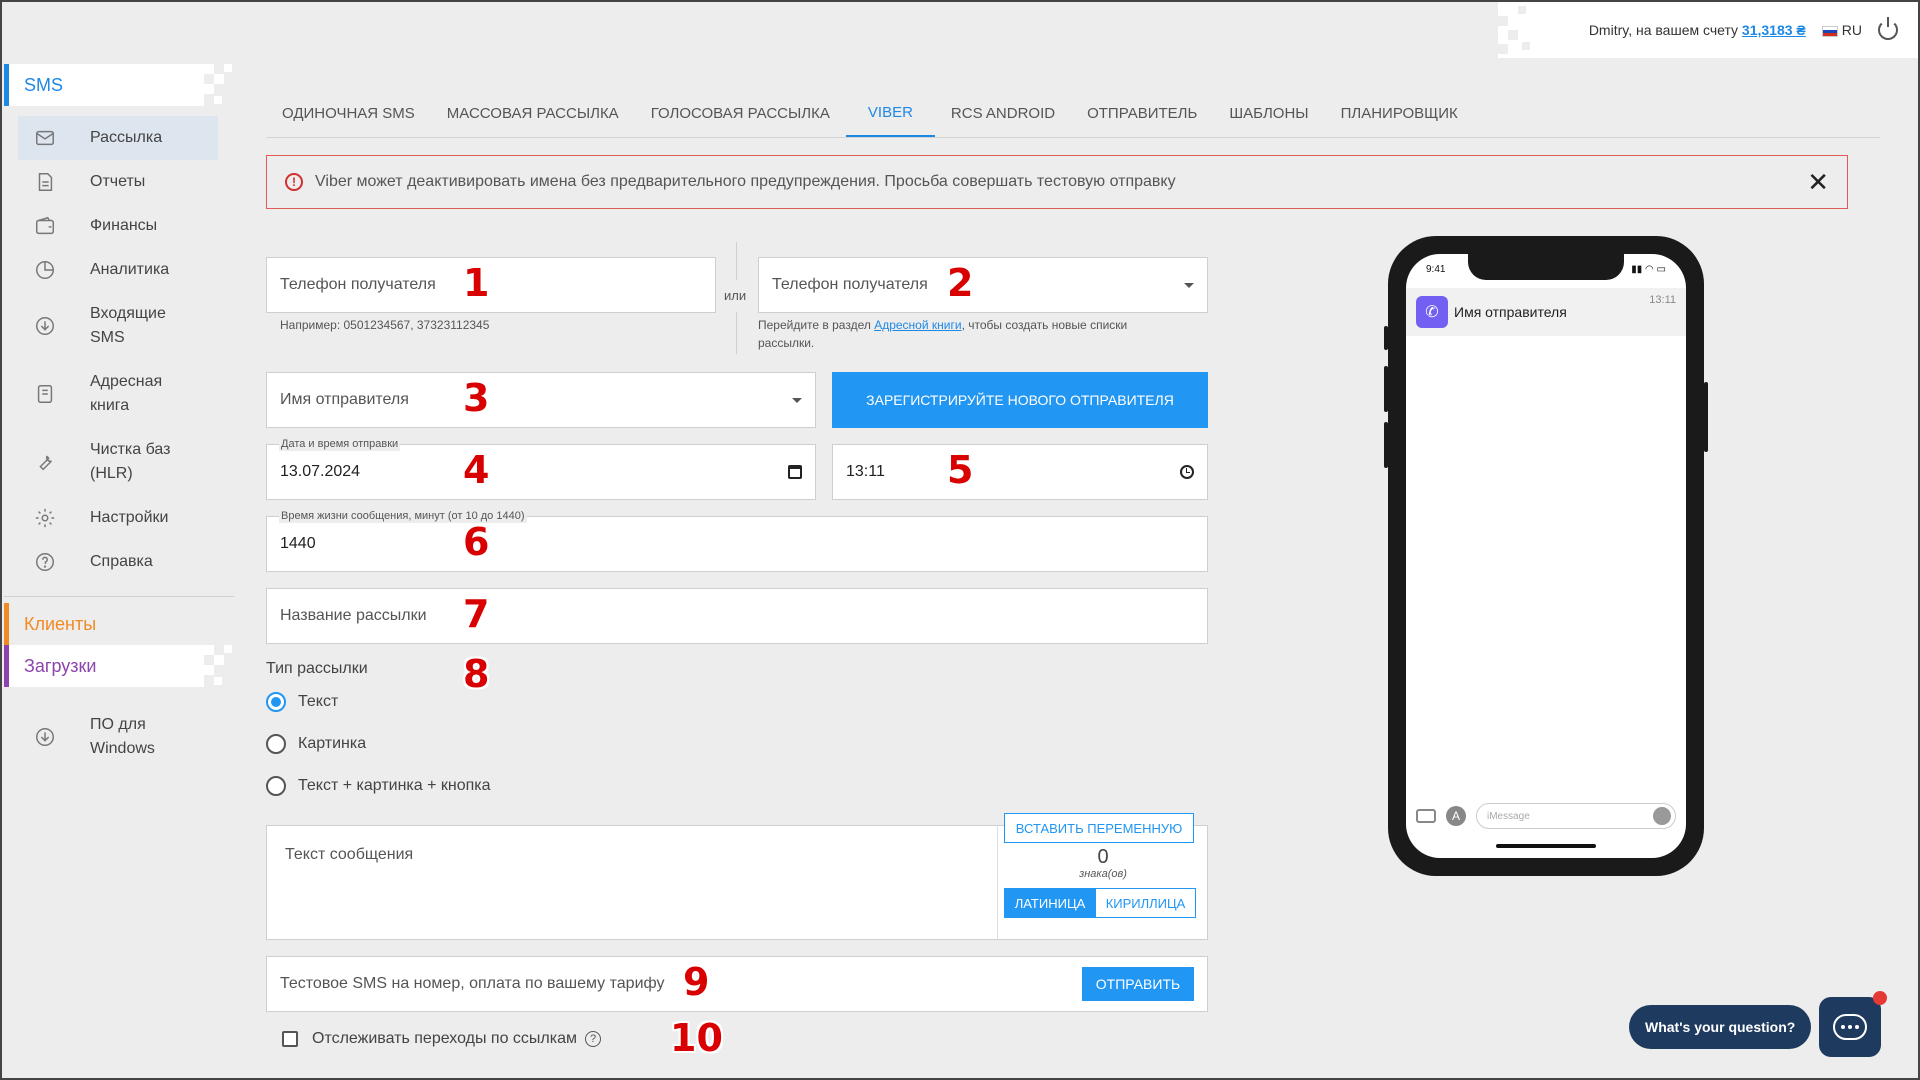 Image resolution: width=1920 pixels, height=1080 pixels. What do you see at coordinates (960, 470) in the screenshot?
I see `marker-5: 5` at bounding box center [960, 470].